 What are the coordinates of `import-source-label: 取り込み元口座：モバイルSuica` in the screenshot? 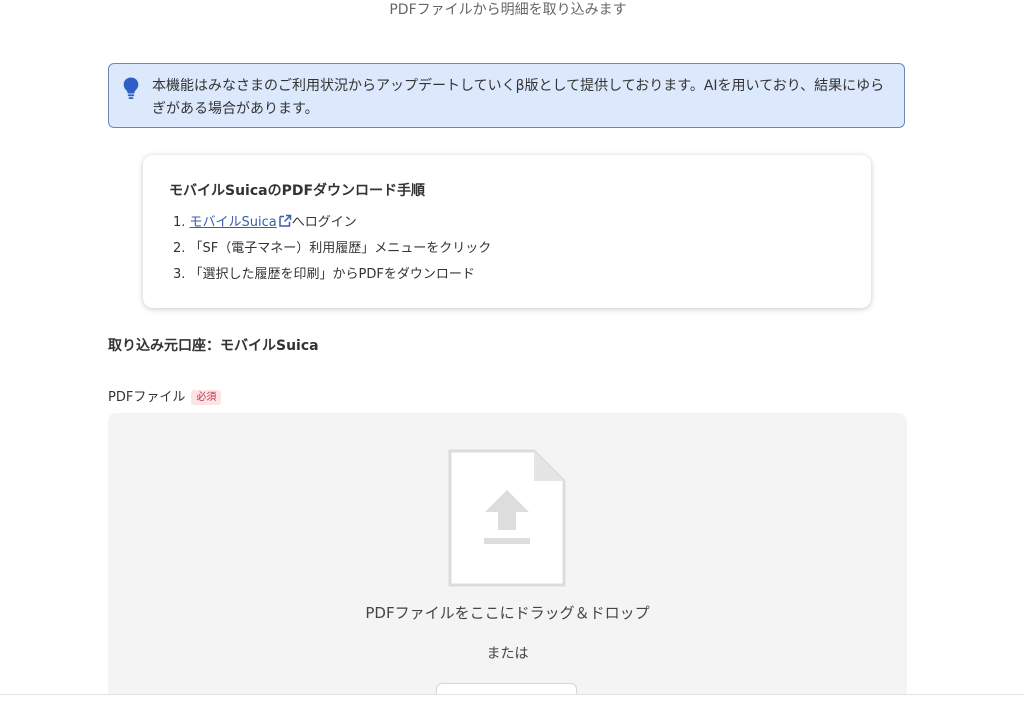 It's located at (213, 346).